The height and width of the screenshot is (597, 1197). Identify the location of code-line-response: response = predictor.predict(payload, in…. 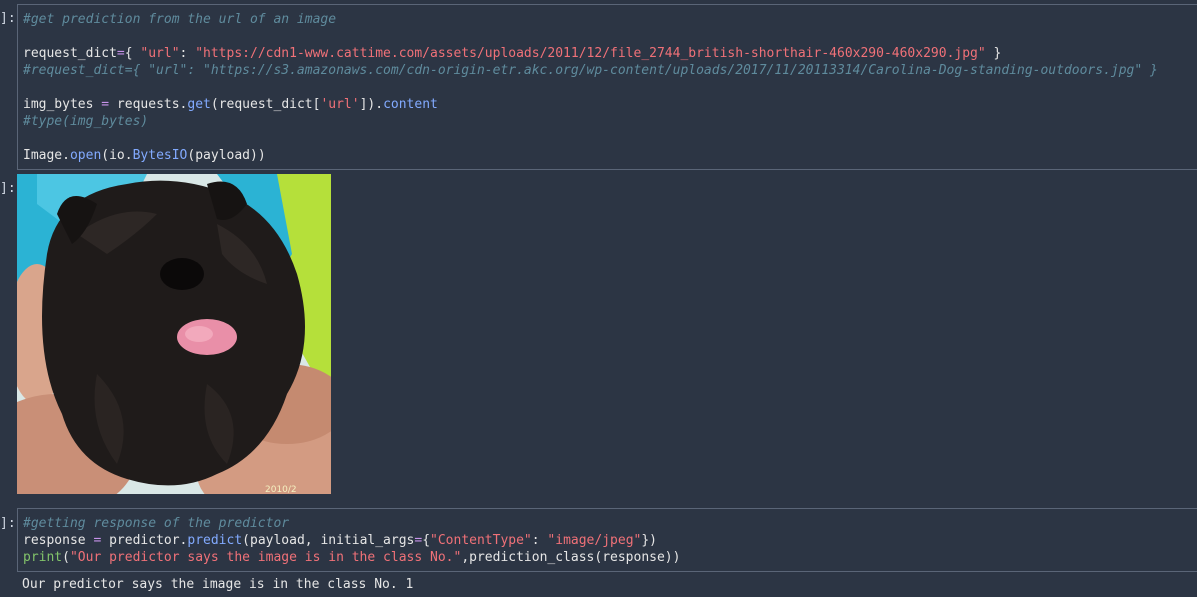
(340, 540).